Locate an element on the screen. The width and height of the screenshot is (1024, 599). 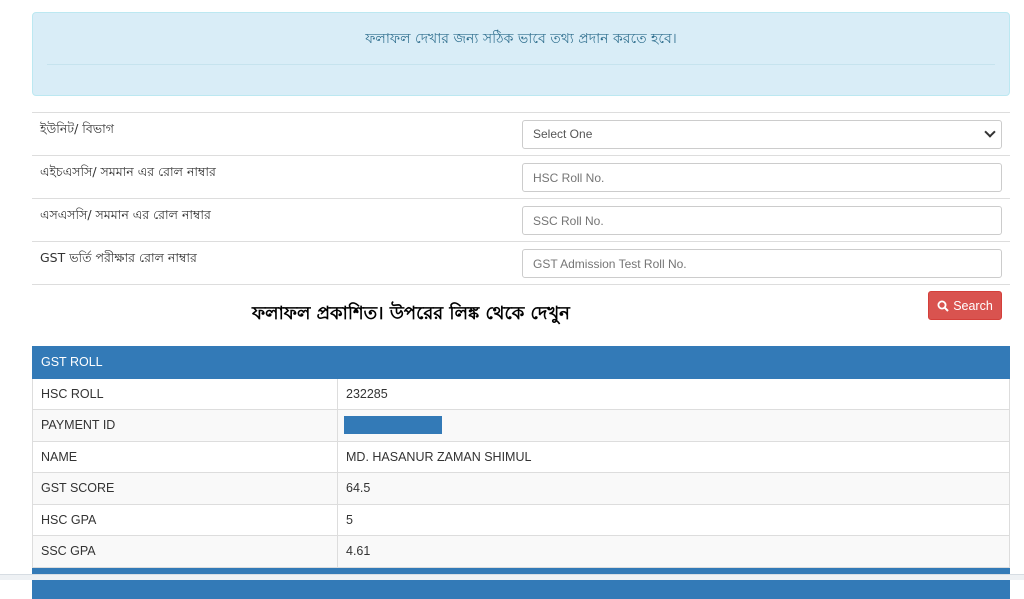
row-value: MD. HASANUR ZAMAN SHIMUL is located at coordinates (673, 456).